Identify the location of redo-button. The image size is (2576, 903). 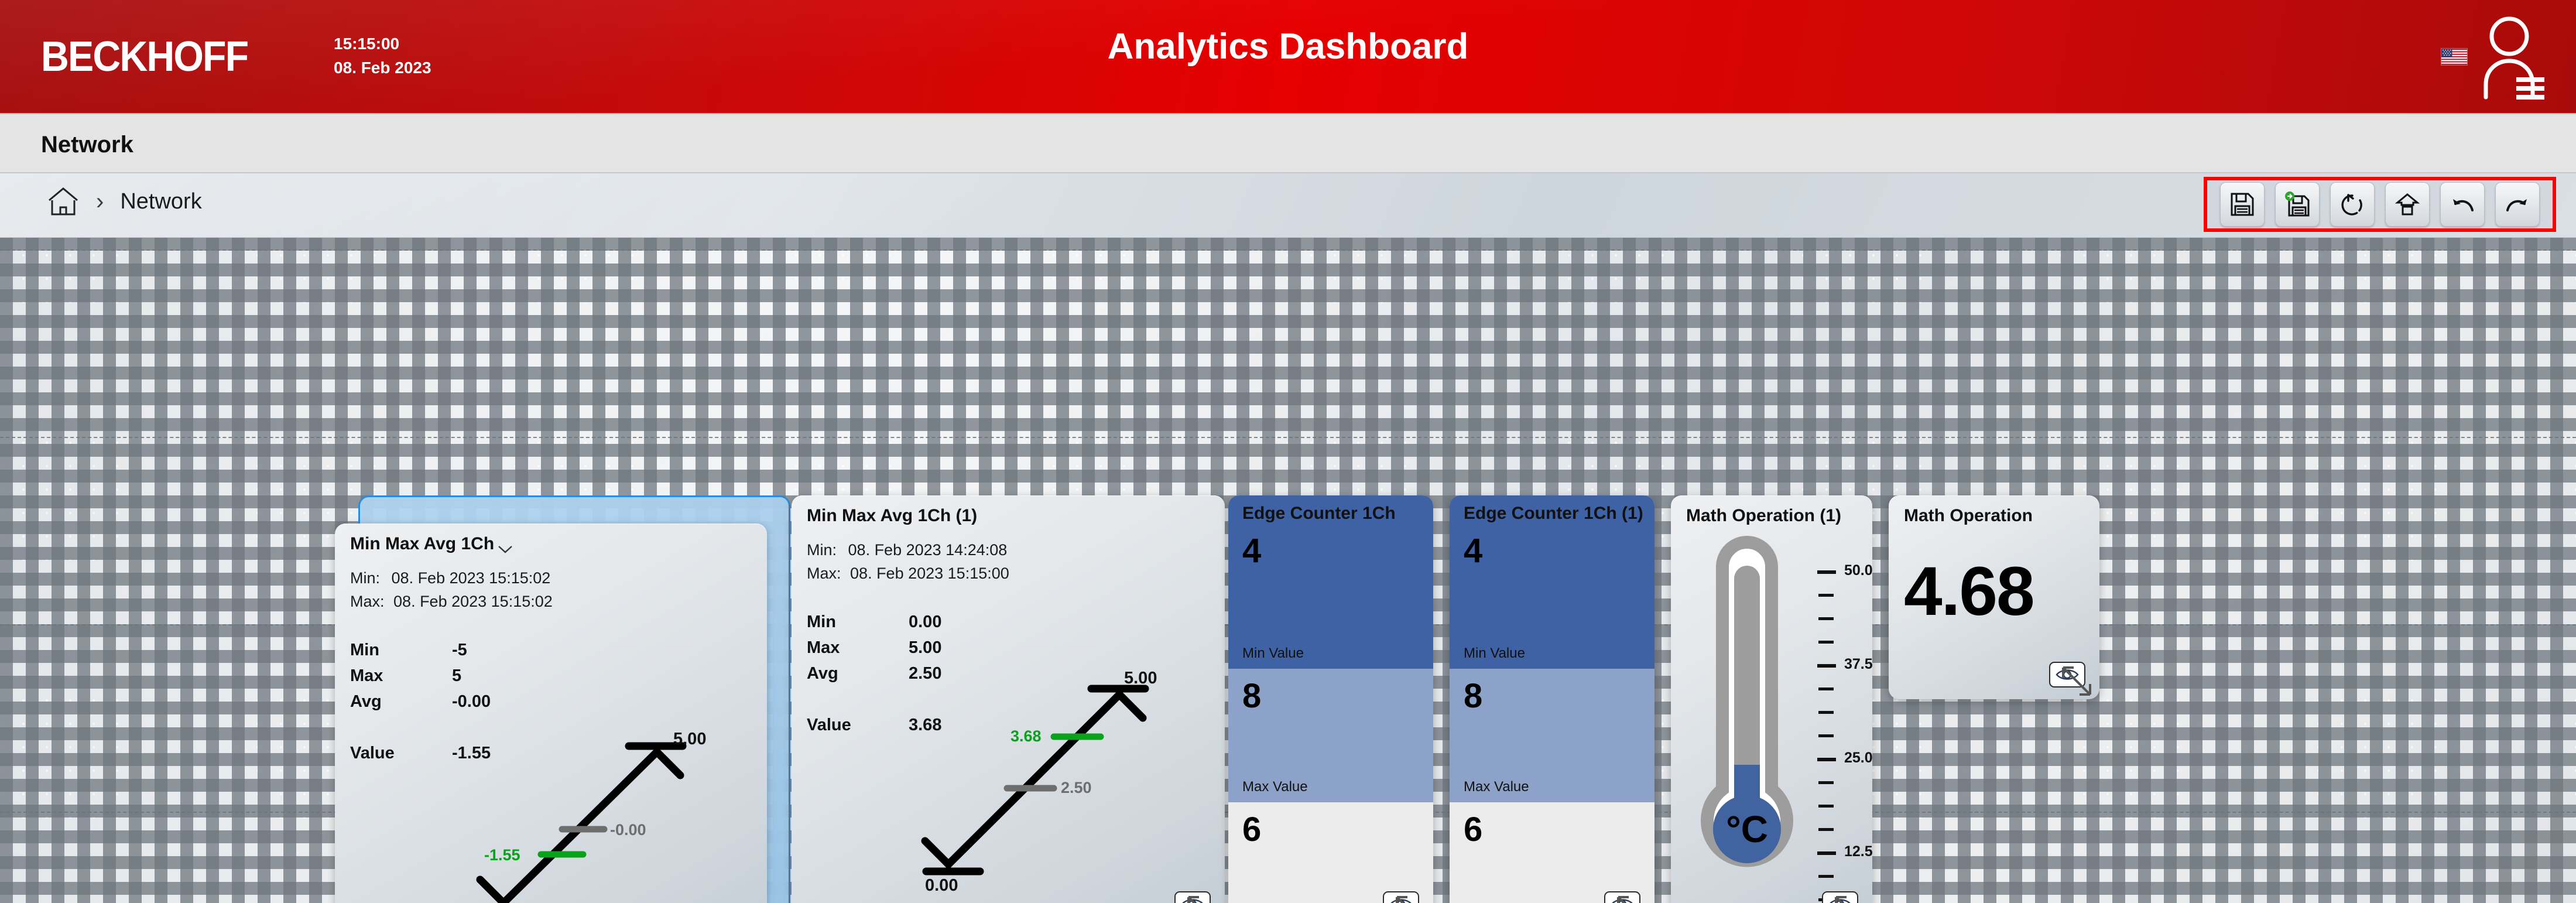
(2517, 205).